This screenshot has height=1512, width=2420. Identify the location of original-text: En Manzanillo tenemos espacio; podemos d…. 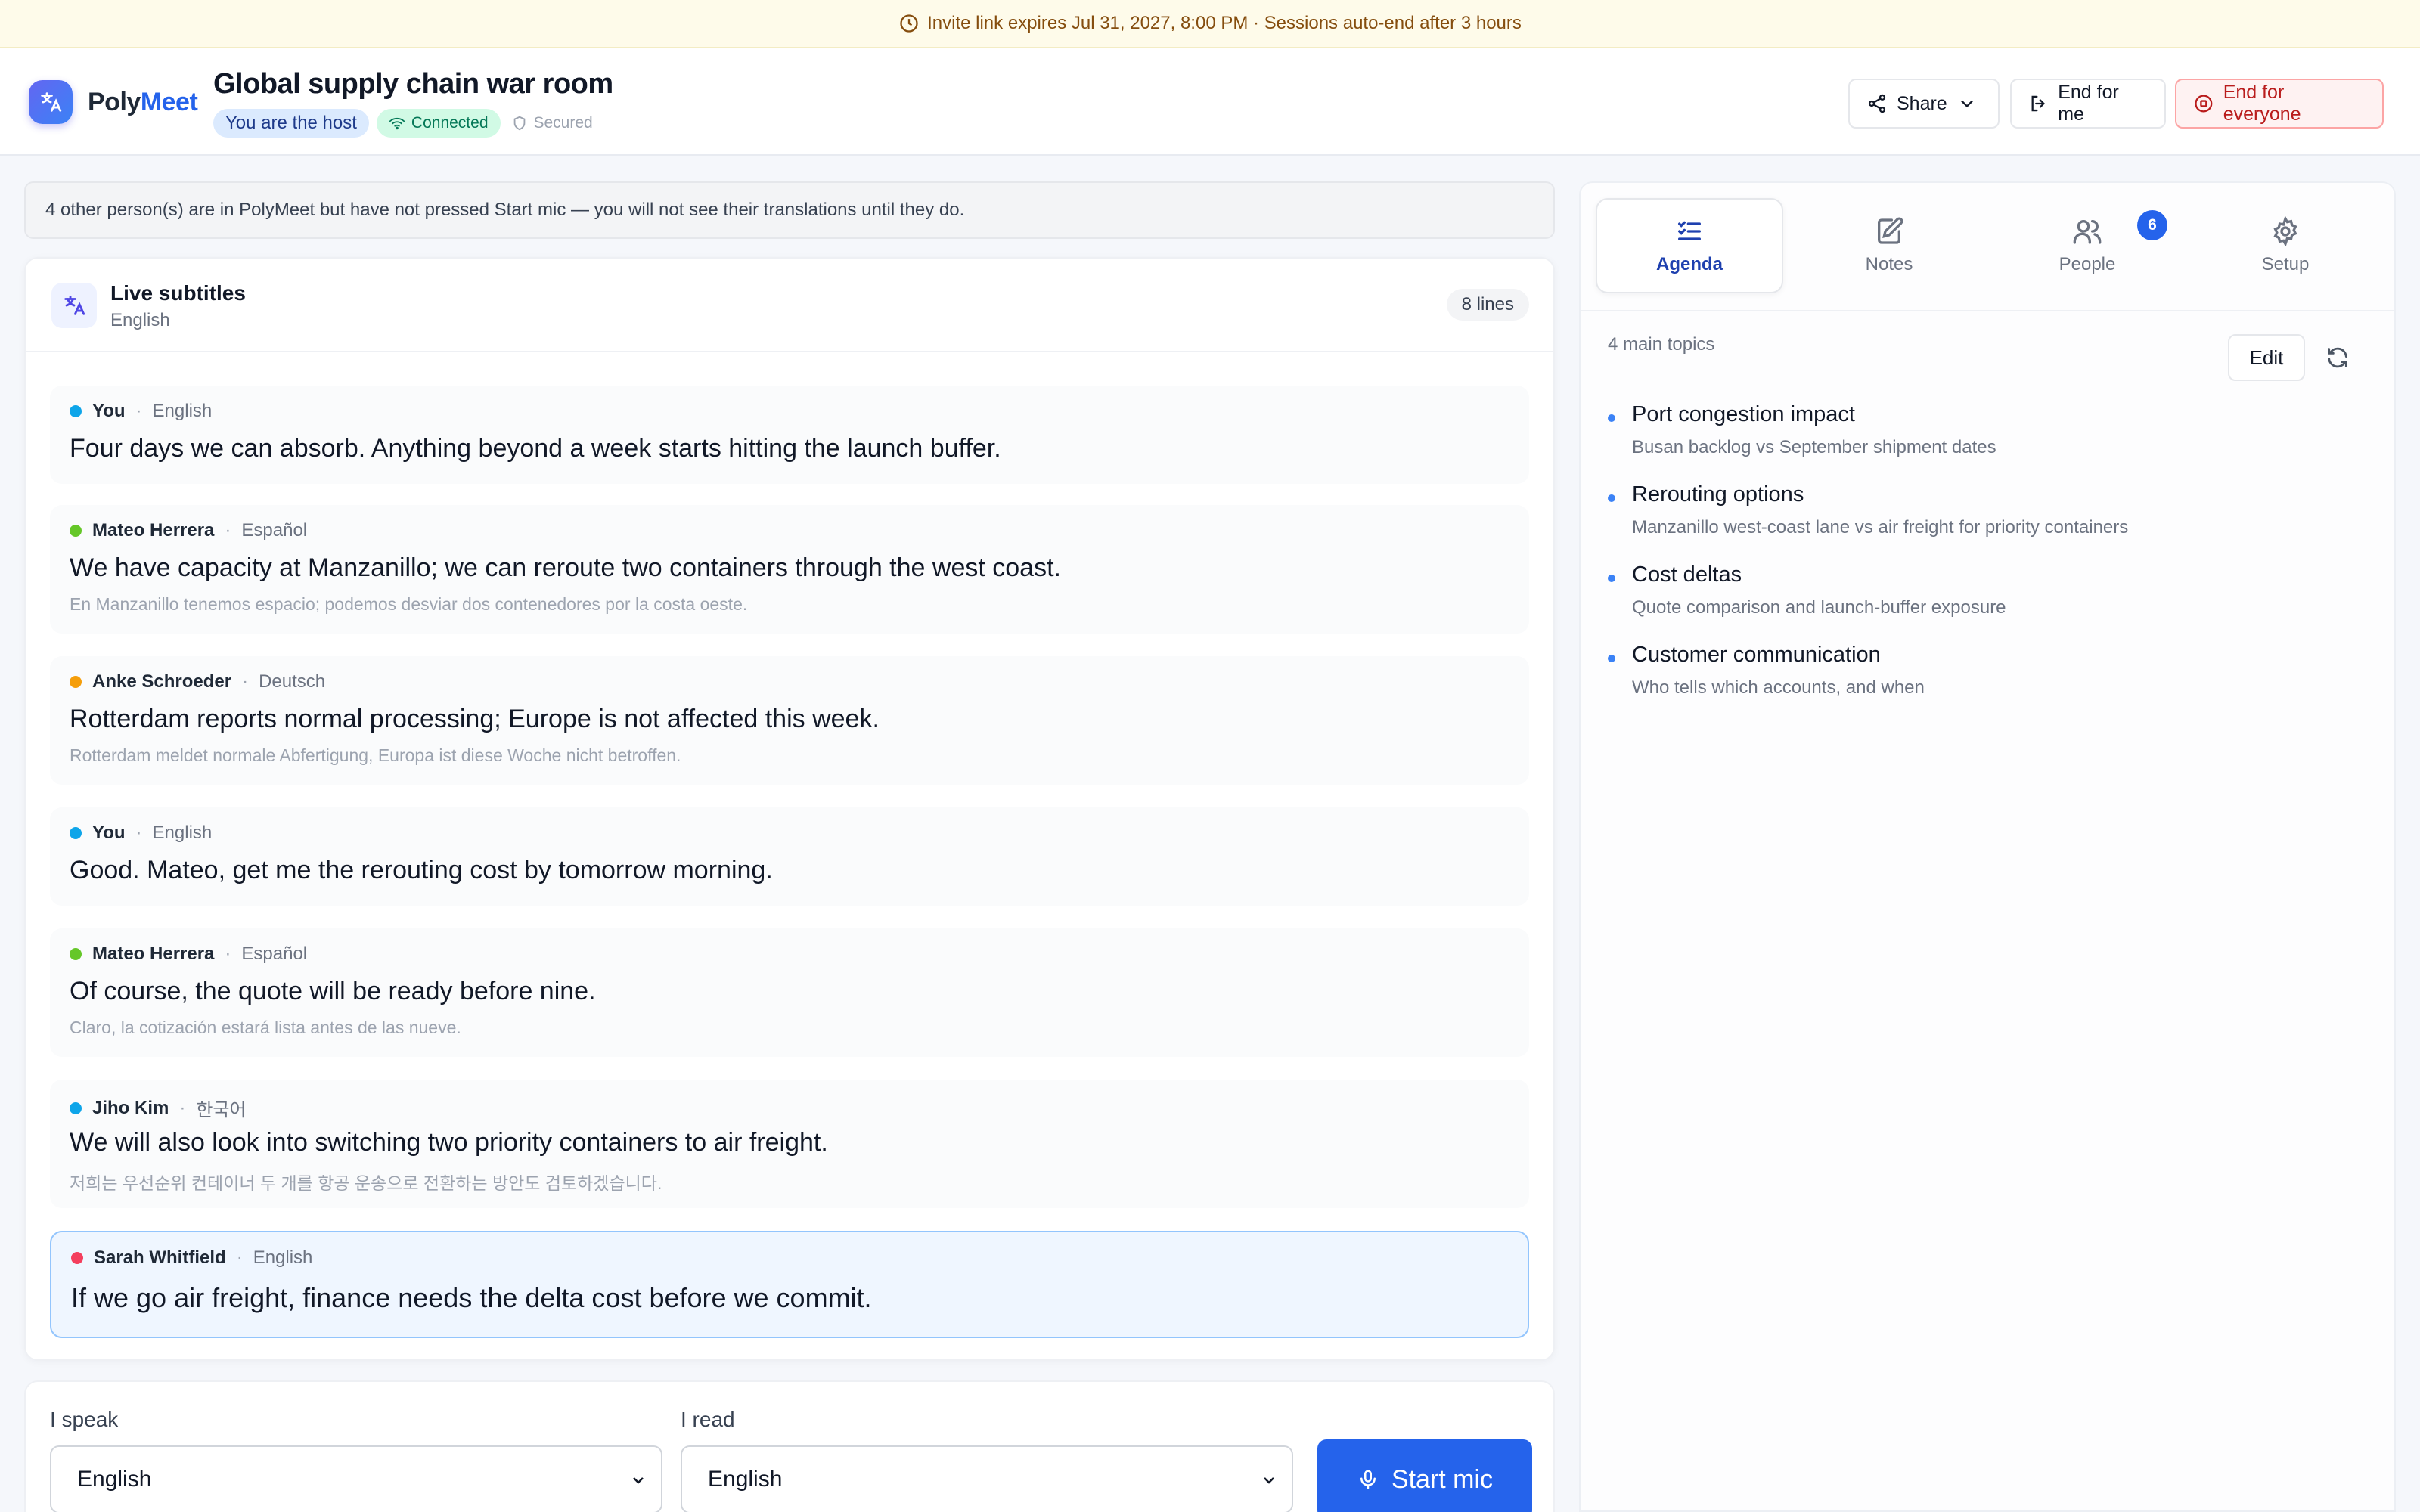
(409, 604).